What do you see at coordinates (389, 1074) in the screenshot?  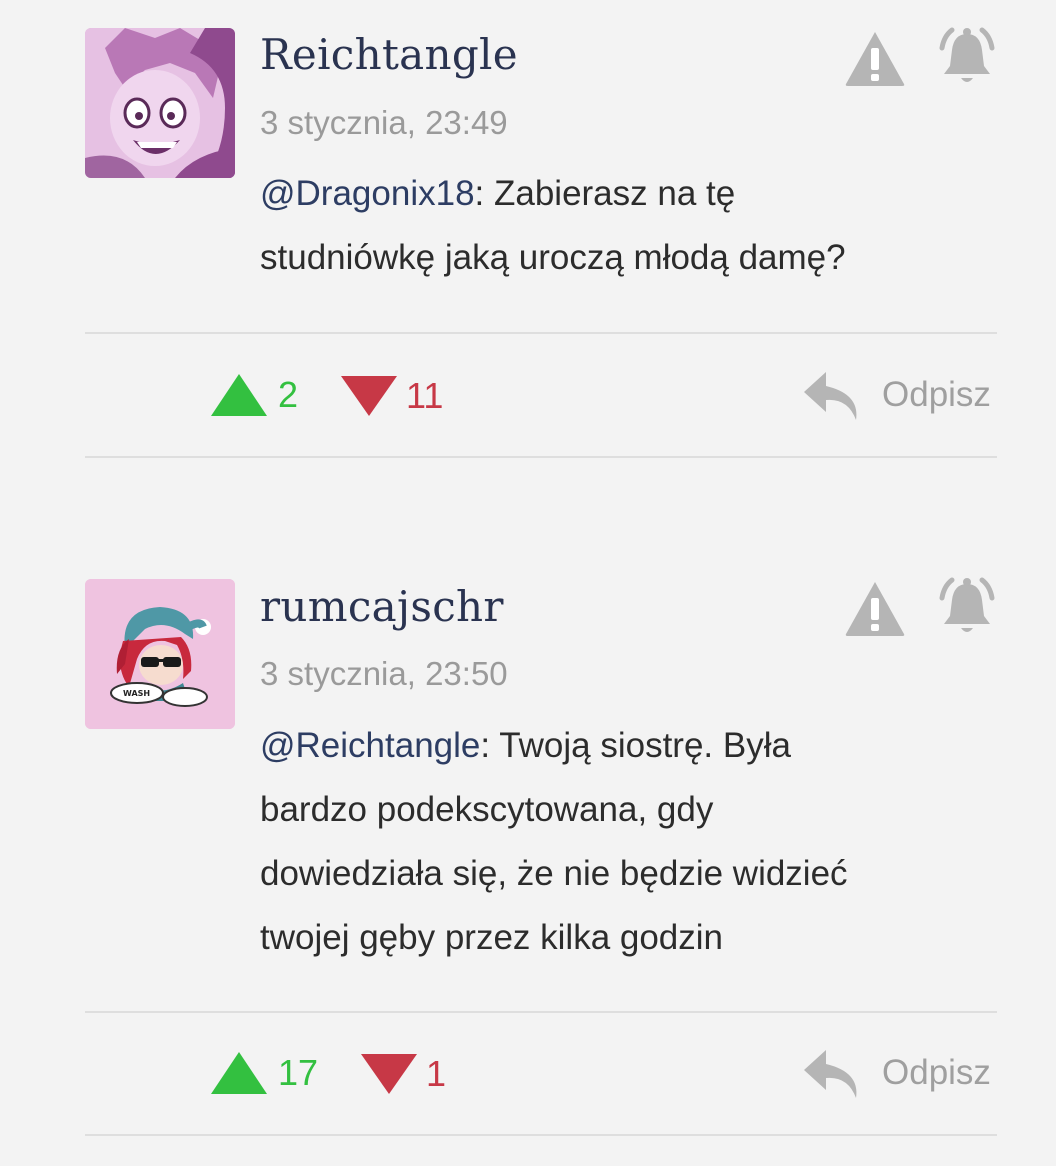 I see `triangle-down-icon` at bounding box center [389, 1074].